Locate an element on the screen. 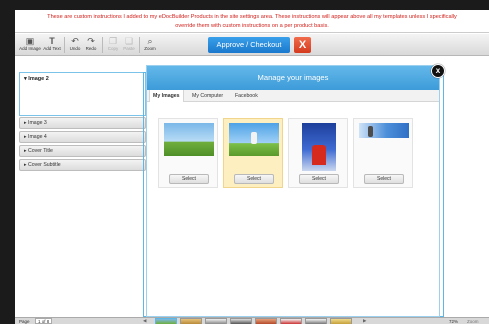 Image resolution: width=489 pixels, height=324 pixels. paste-icon: ❏ is located at coordinates (129, 41).